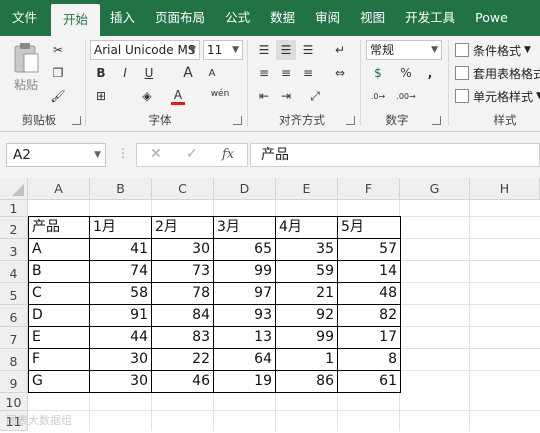  What do you see at coordinates (182, 359) in the screenshot?
I see `cell-c8: 22` at bounding box center [182, 359].